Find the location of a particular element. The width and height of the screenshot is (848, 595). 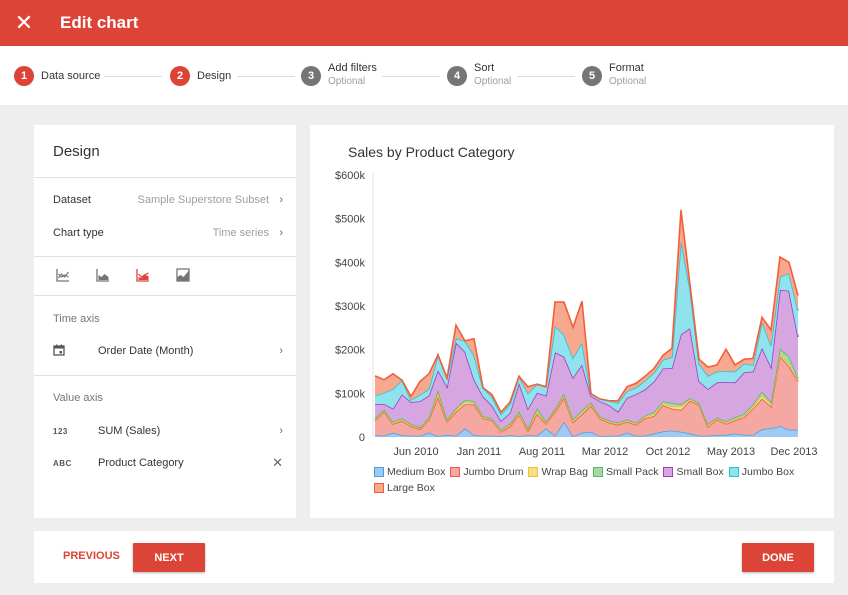

step-label: Sort is located at coordinates (484, 68).